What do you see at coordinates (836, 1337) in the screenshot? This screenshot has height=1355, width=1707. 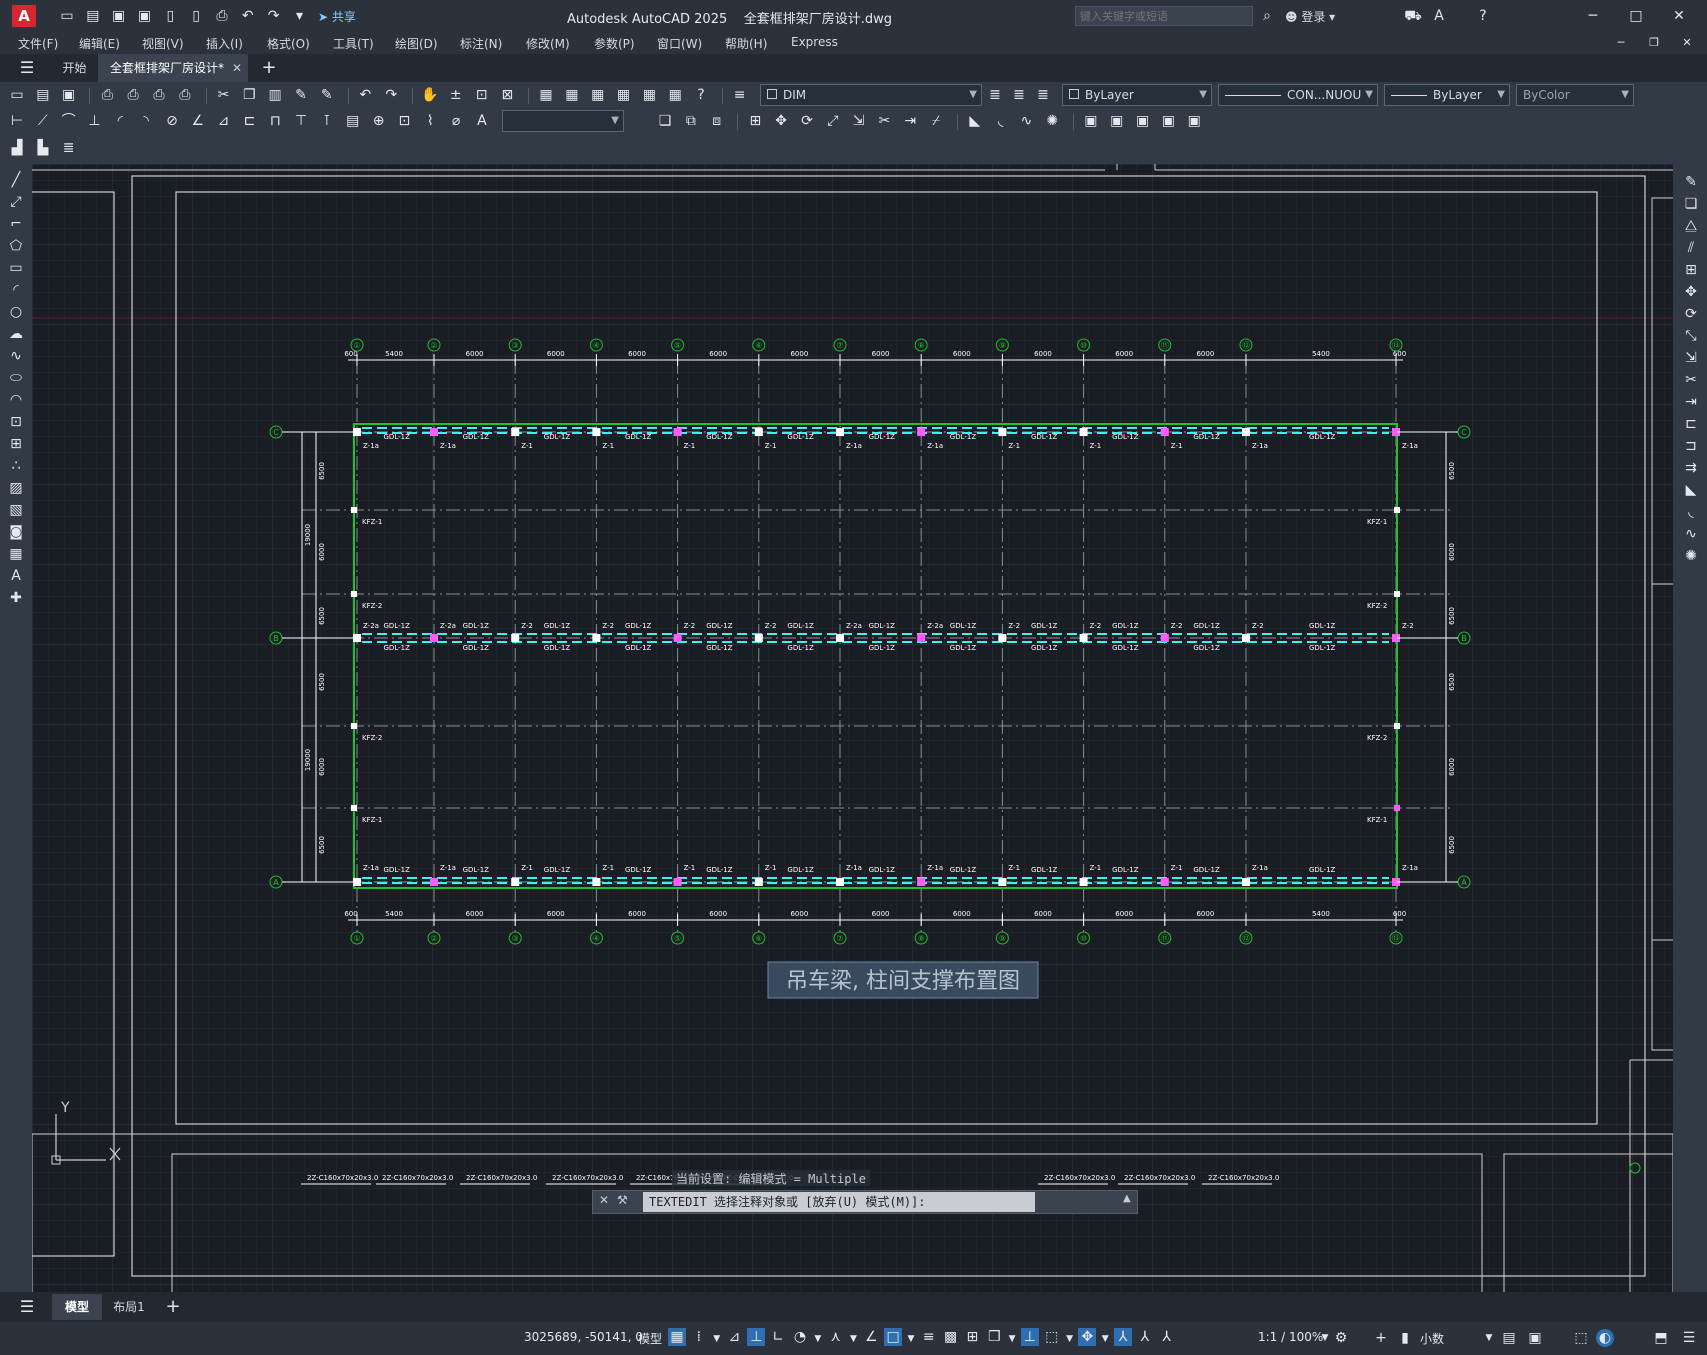 I see `isodraft-icon: ⋏` at bounding box center [836, 1337].